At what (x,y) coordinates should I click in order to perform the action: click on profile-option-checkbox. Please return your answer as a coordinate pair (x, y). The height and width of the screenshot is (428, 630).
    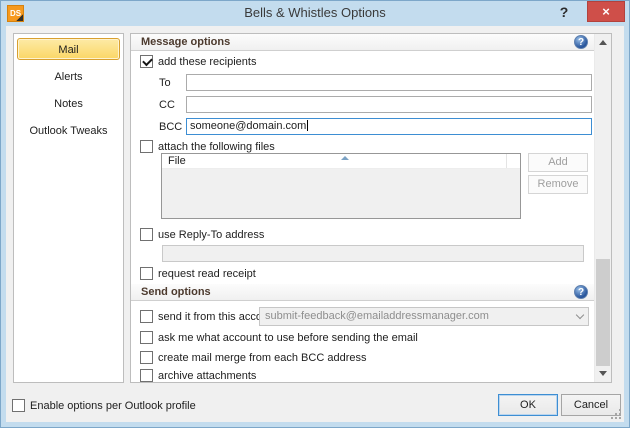
    Looking at the image, I should click on (18, 405).